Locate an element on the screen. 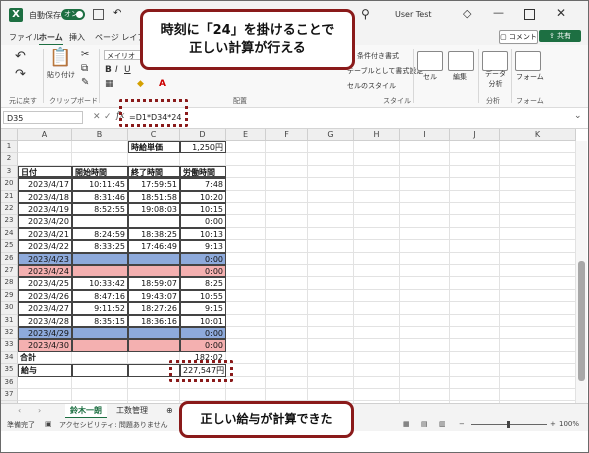 The image size is (589, 453). sheet-tab-suzuki: 鈴木一朗 is located at coordinates (86, 411).